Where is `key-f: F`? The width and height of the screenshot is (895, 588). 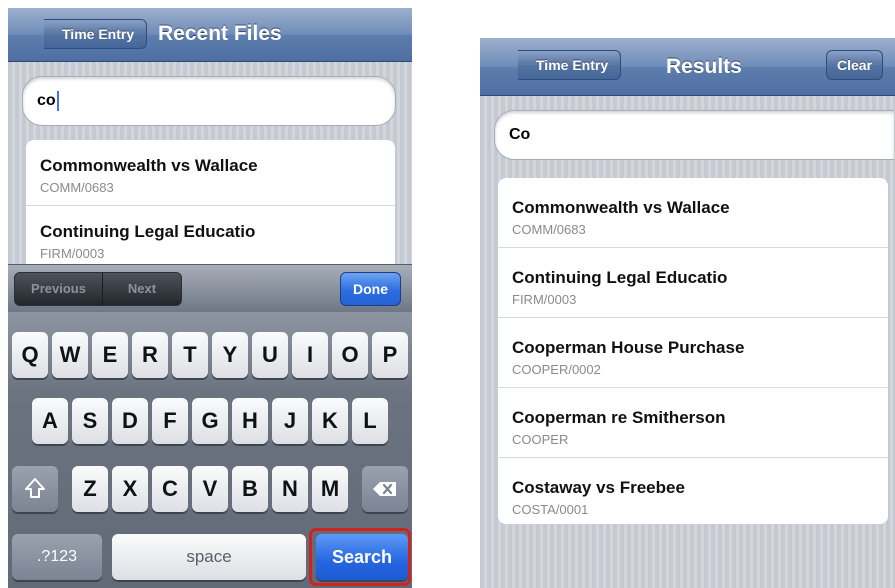
key-f: F is located at coordinates (170, 421).